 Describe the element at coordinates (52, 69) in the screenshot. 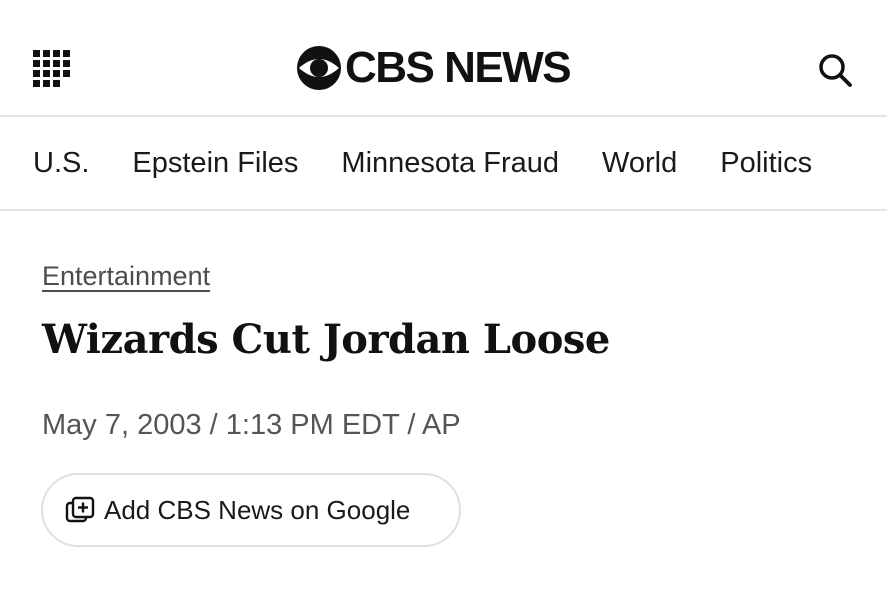

I see `grid-menu-icon` at that location.